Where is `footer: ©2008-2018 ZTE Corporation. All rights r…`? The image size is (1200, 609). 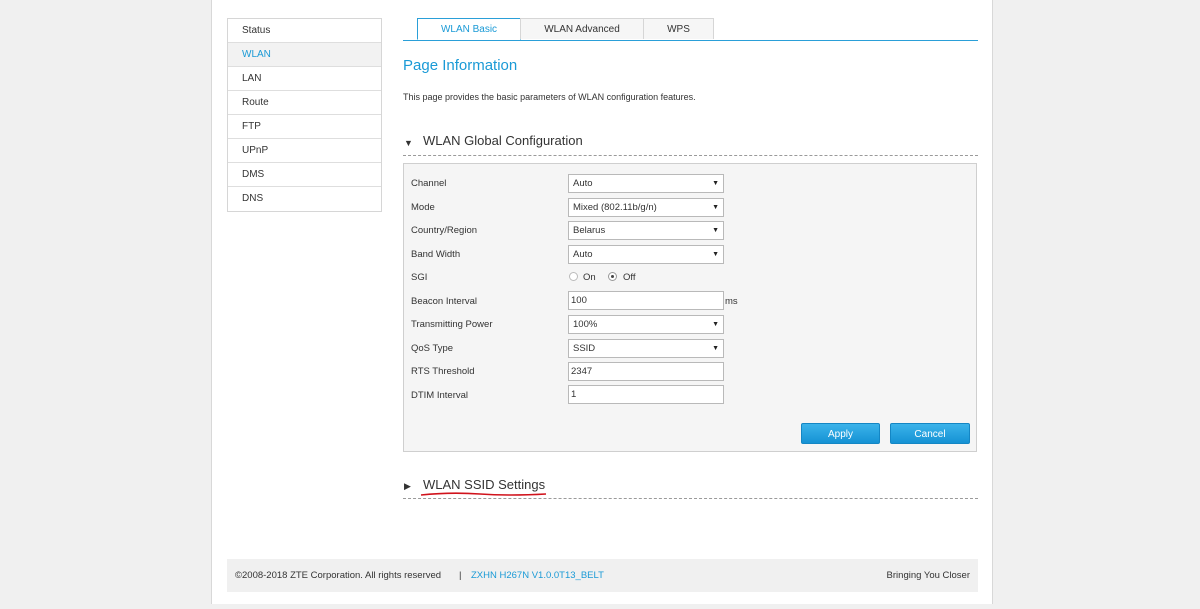
footer: ©2008-2018 ZTE Corporation. All rights r… is located at coordinates (602, 575).